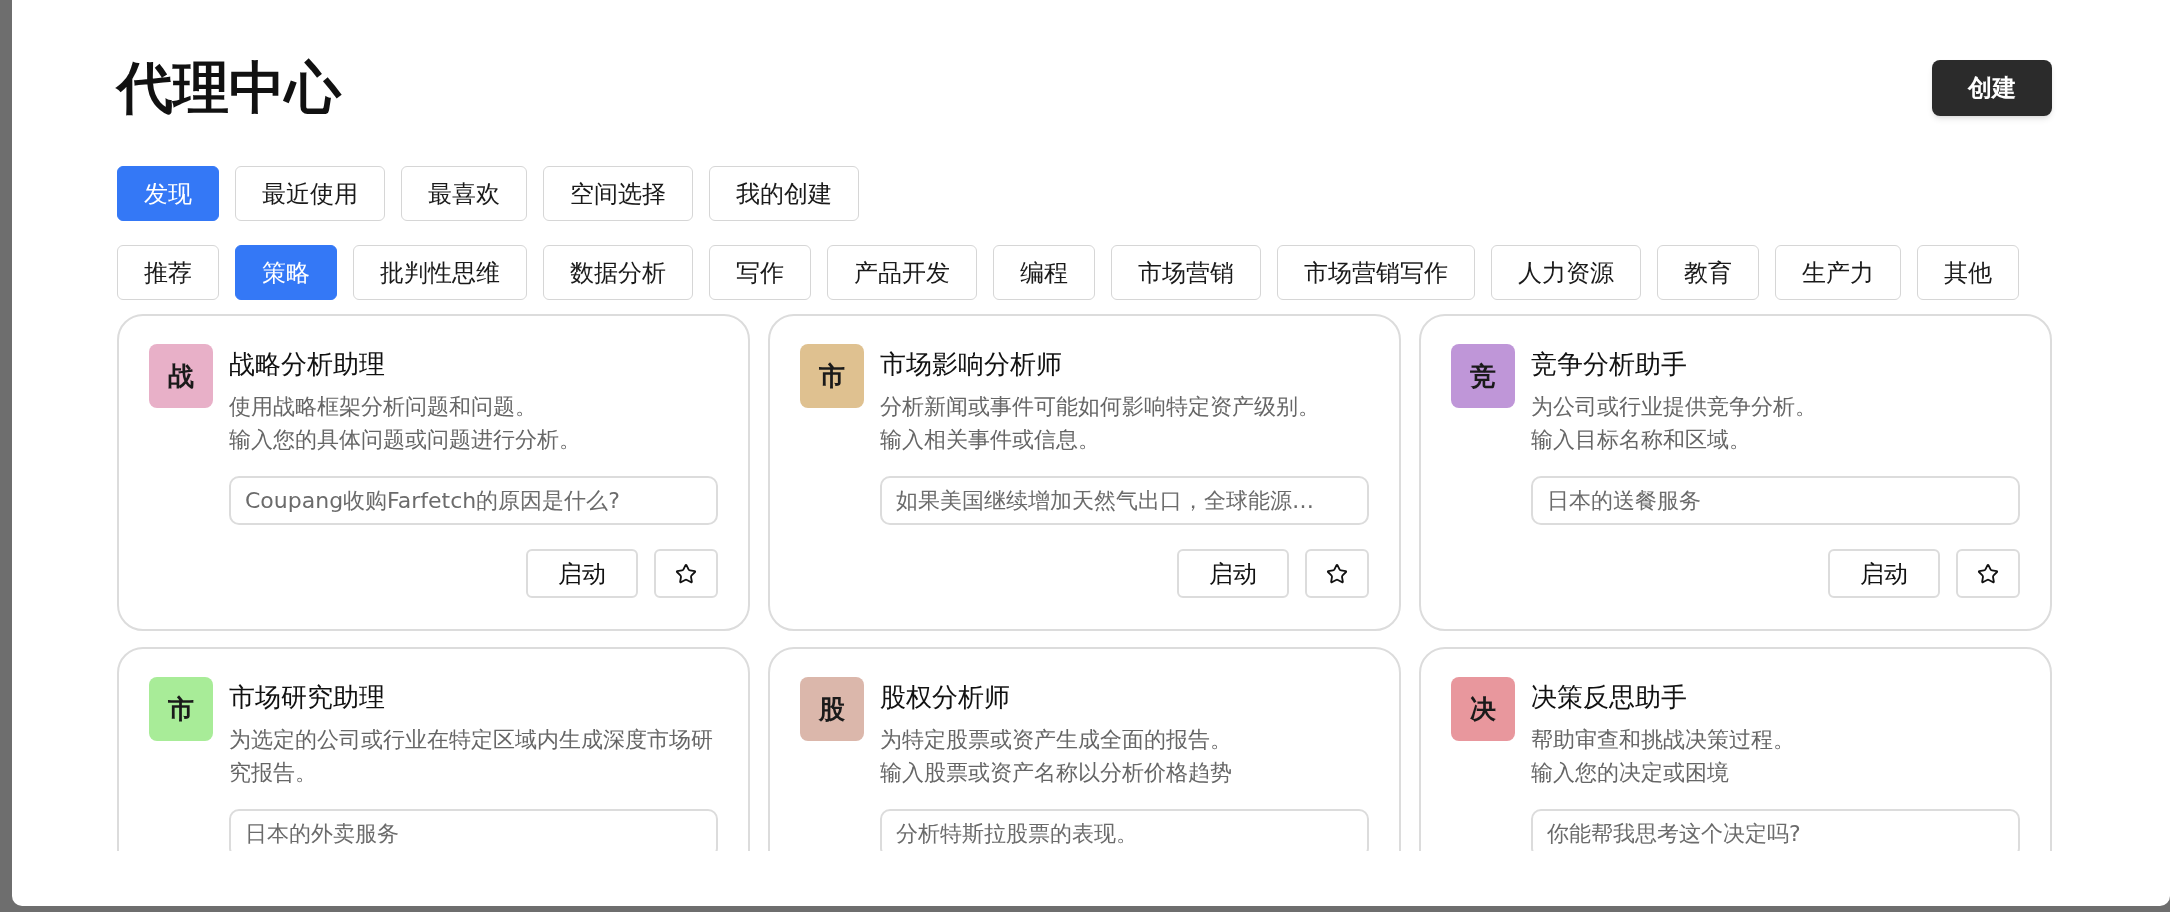 The height and width of the screenshot is (912, 2170). I want to click on filter-tab: 其他, so click(1968, 272).